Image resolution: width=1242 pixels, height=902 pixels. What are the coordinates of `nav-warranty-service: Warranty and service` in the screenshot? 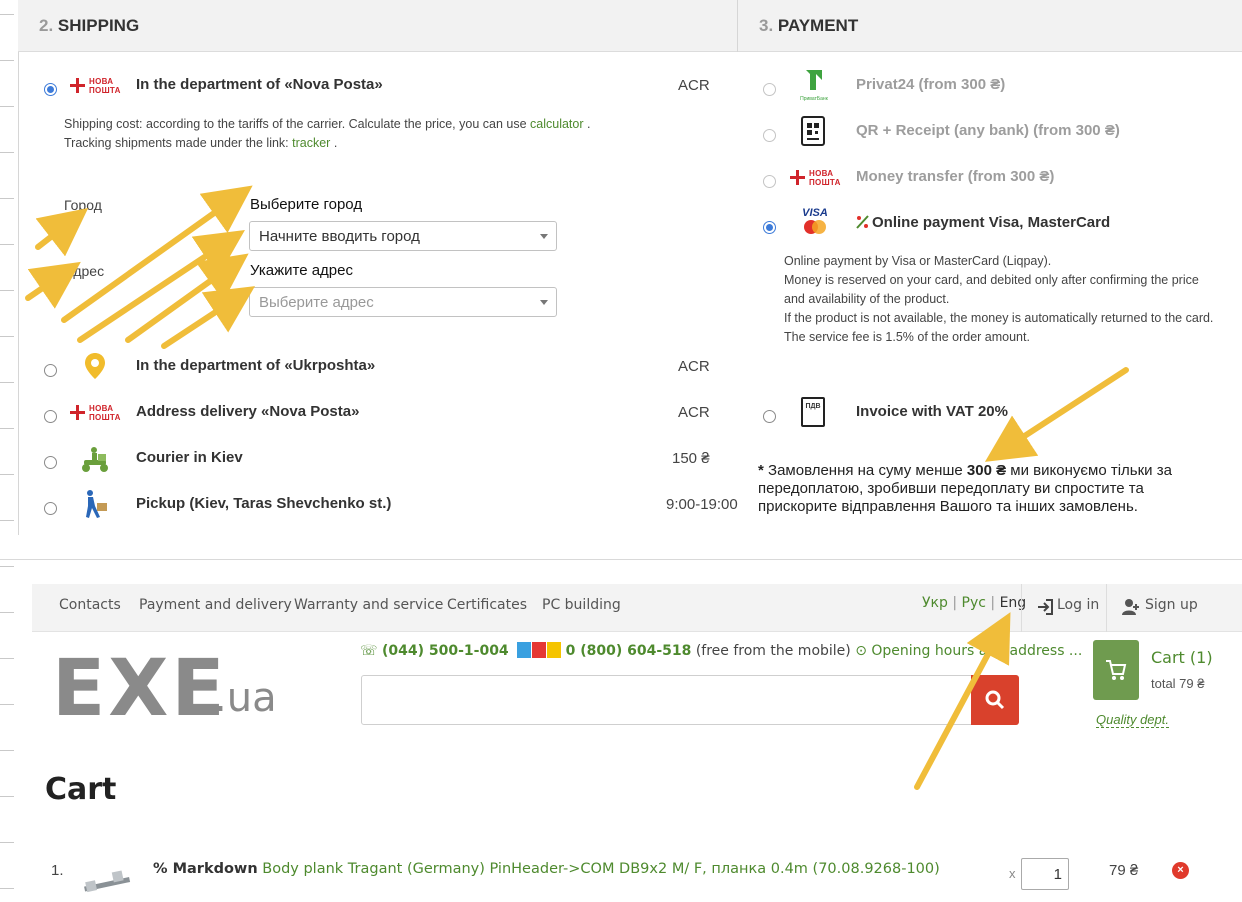 It's located at (368, 605).